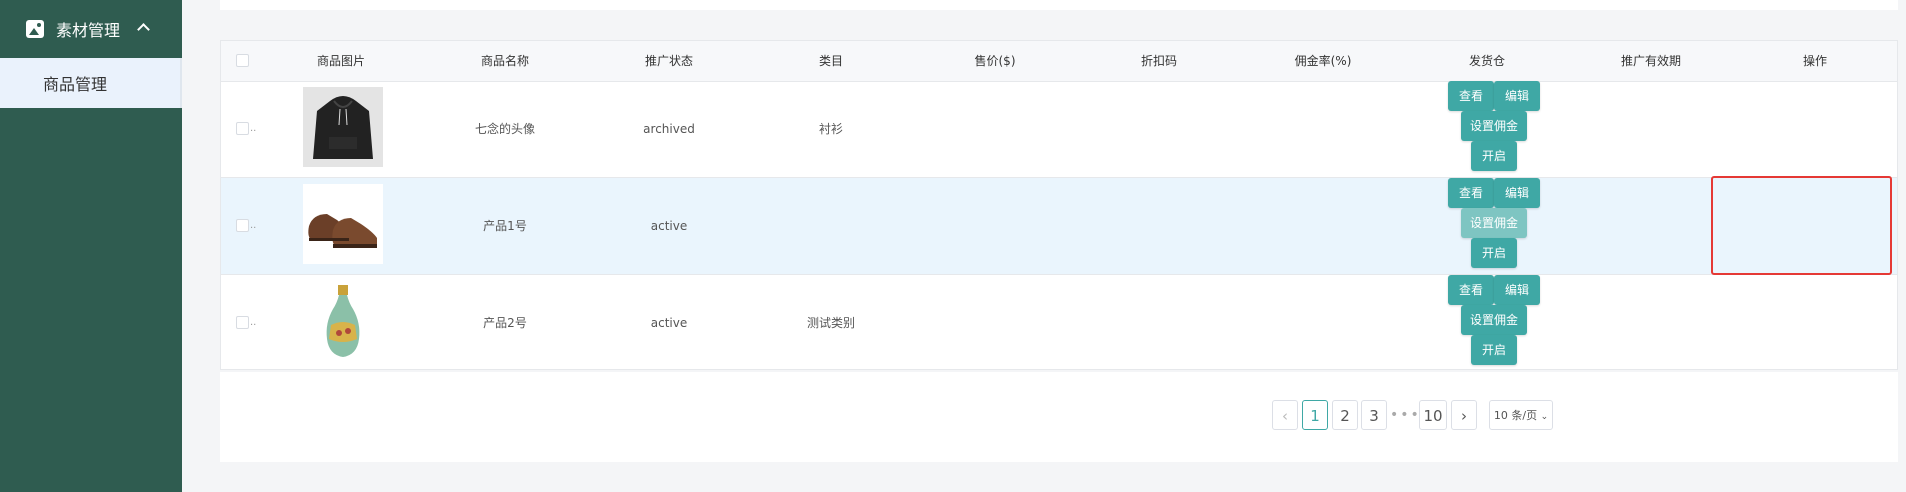 This screenshot has width=1906, height=492. I want to click on filter-panel, so click(1059, 5).